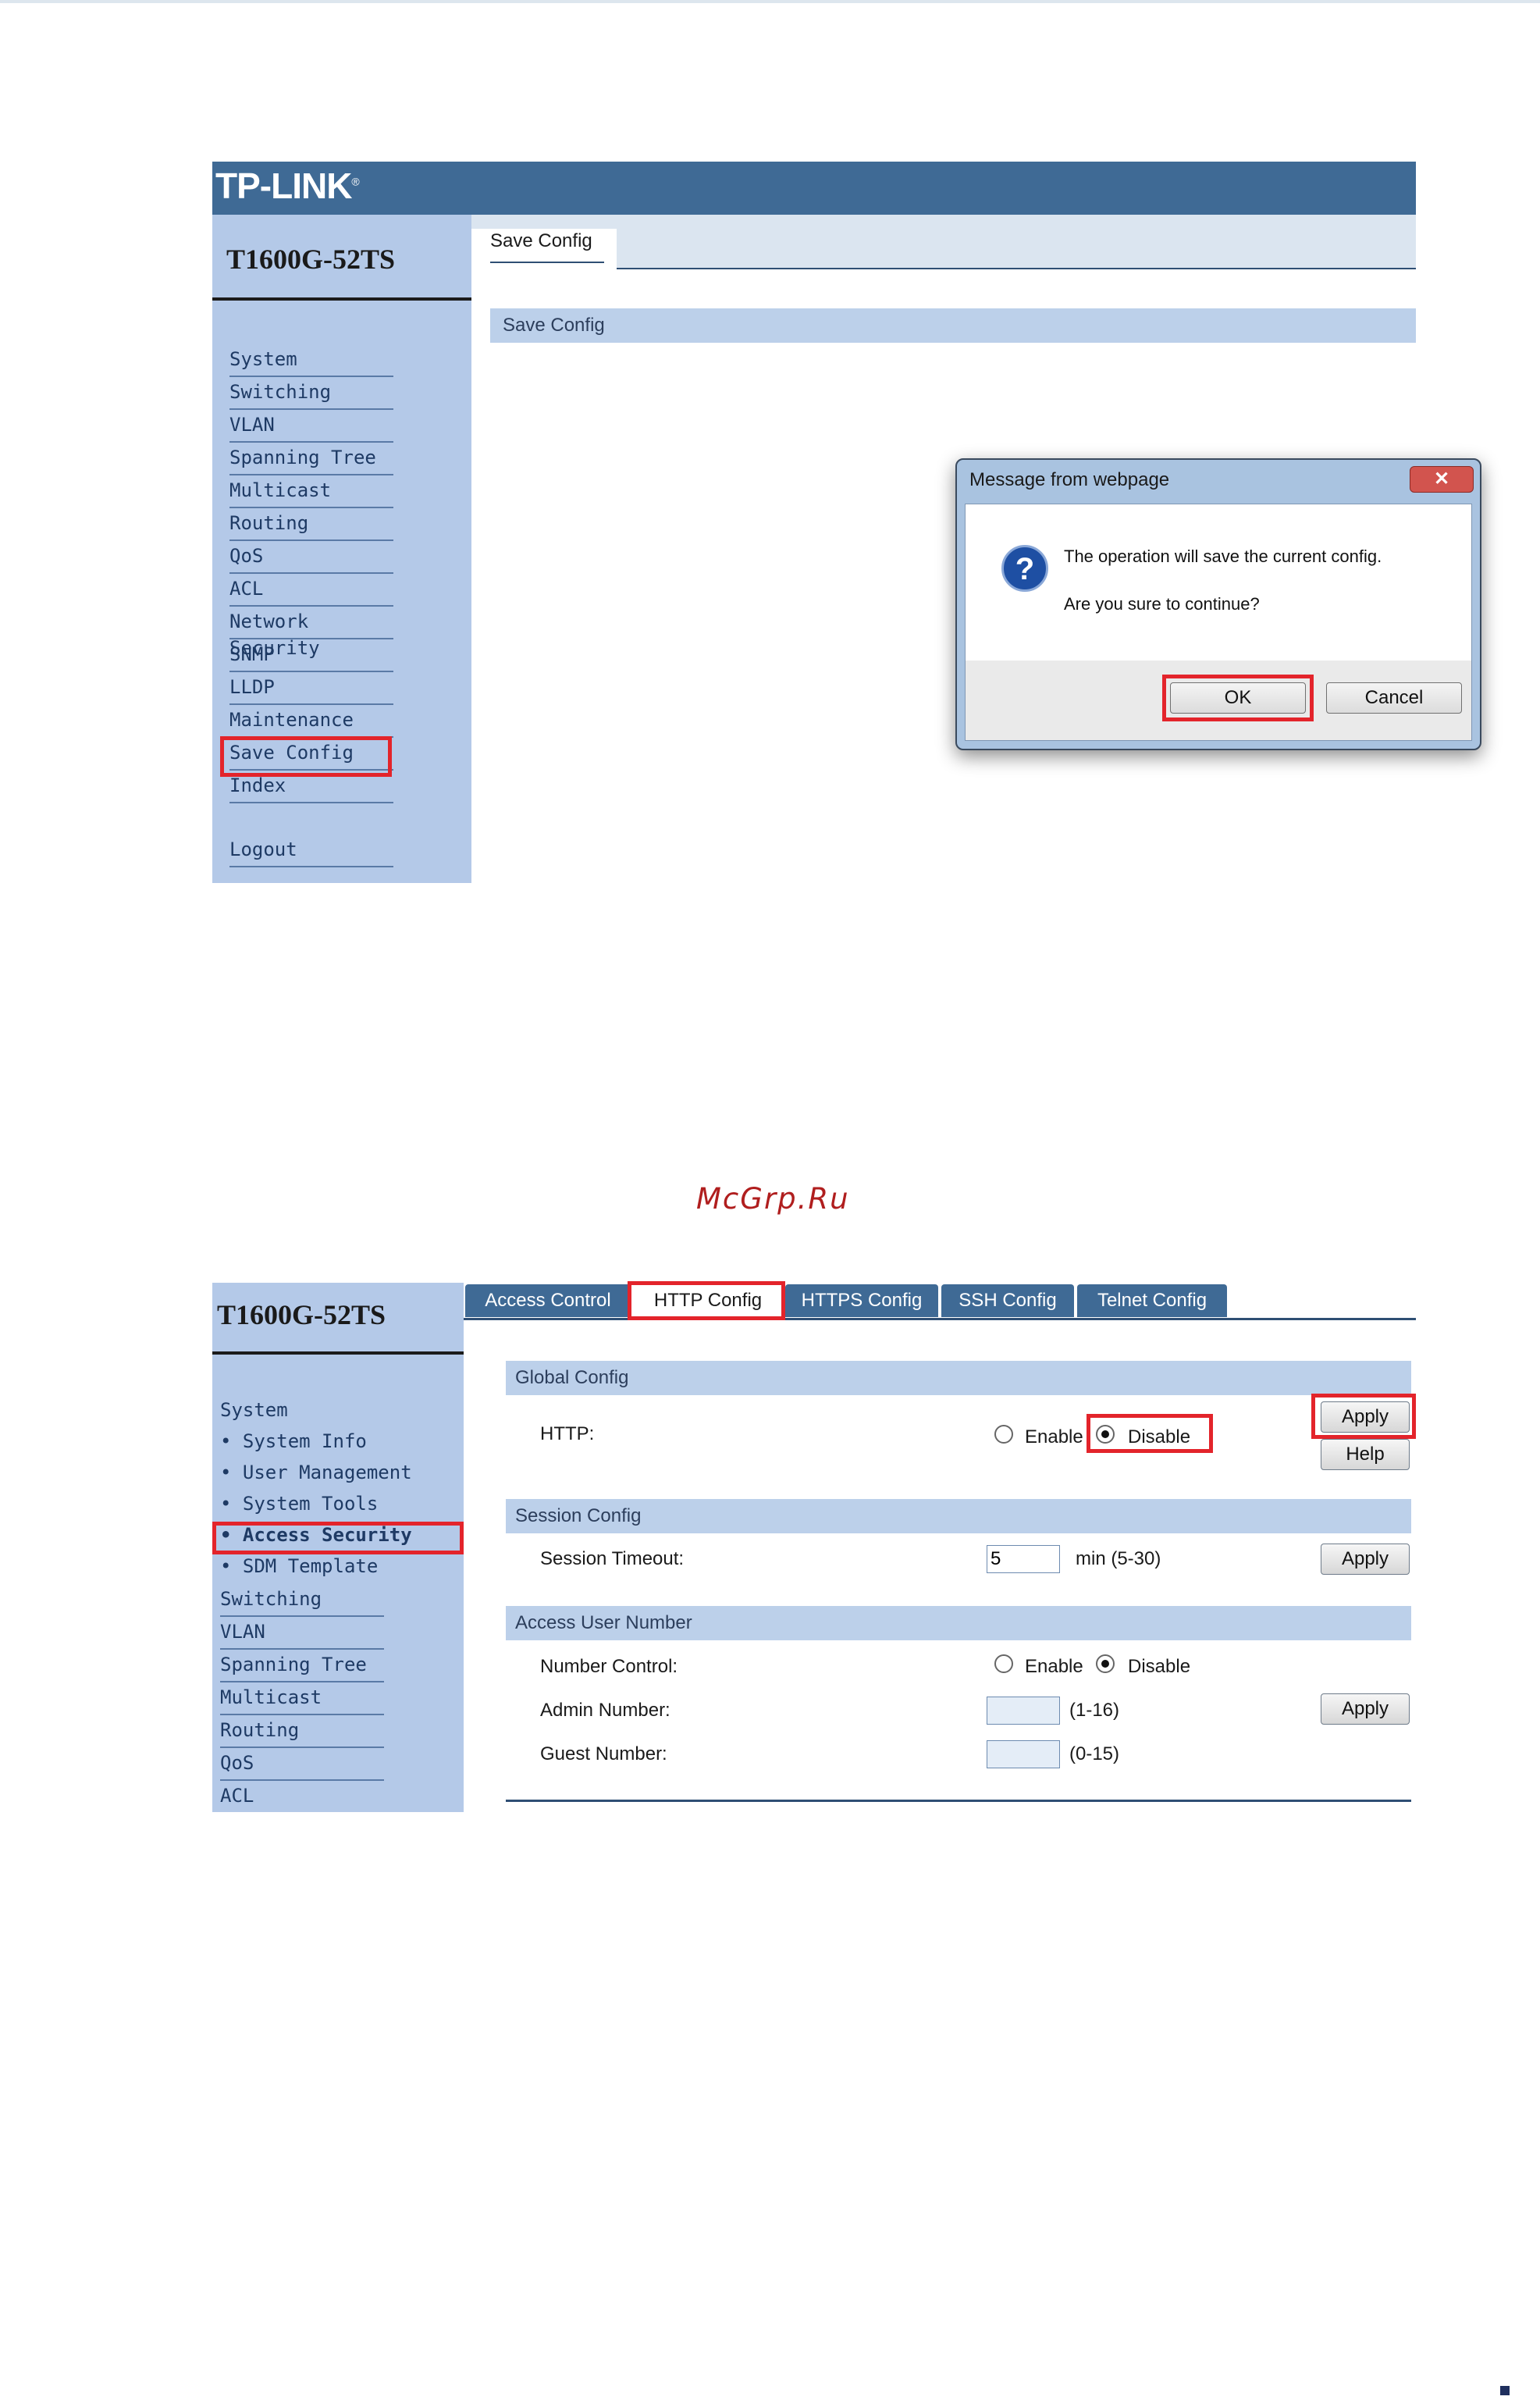 This screenshot has width=1540, height=2407. Describe the element at coordinates (1365, 1559) in the screenshot. I see `session-apply-button: Apply` at that location.